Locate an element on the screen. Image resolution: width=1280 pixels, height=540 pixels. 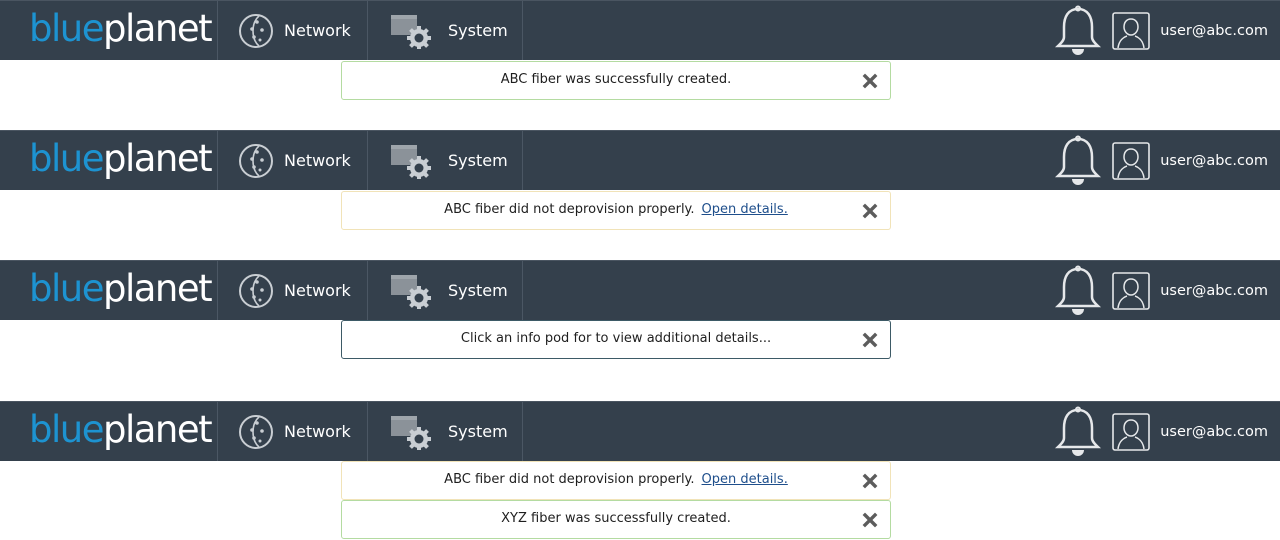
success-toast: XYZ fiber was successfully created. is located at coordinates (616, 519).